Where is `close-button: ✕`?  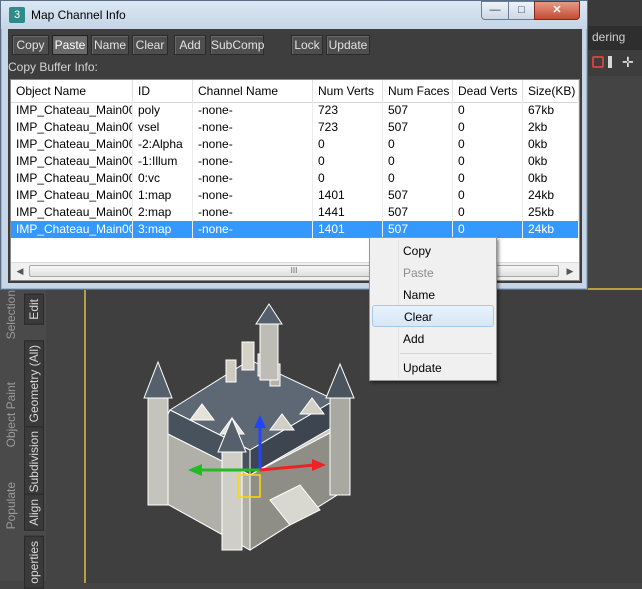
close-button: ✕ is located at coordinates (557, 10).